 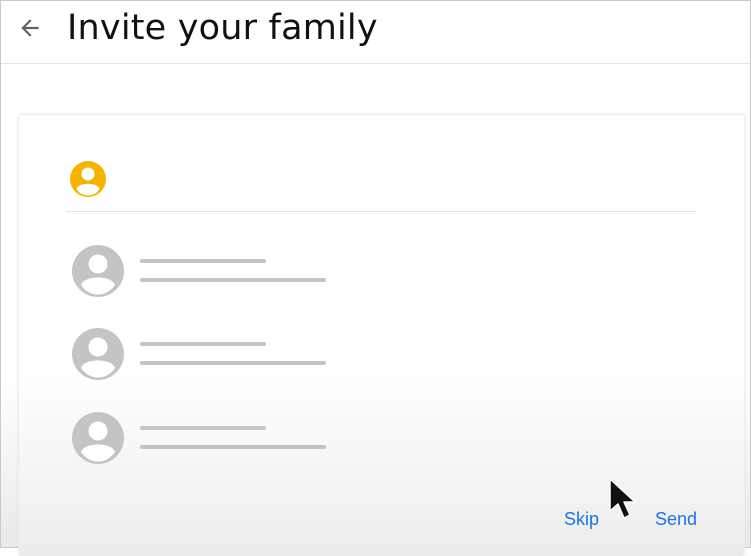 I want to click on send-button: Send, so click(x=676, y=519).